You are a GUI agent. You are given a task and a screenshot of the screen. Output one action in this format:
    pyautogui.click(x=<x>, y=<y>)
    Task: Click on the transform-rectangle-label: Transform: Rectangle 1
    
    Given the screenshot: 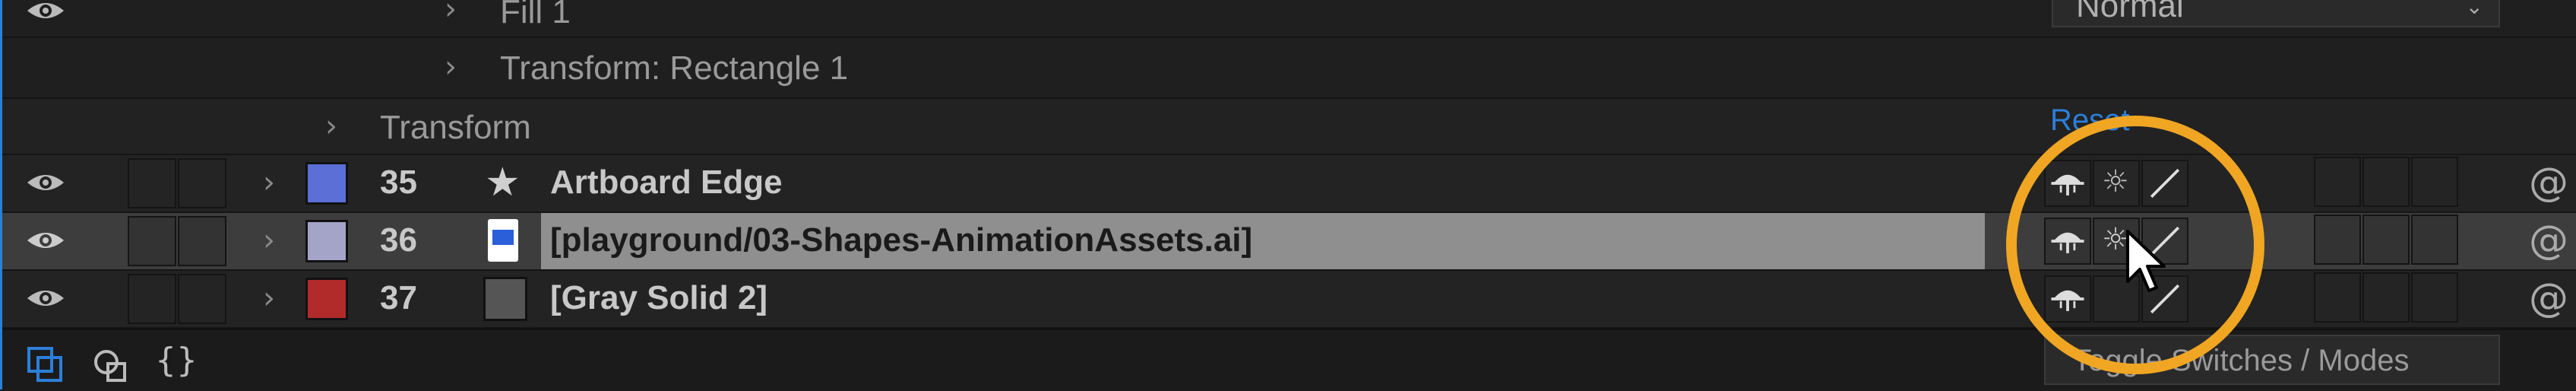 What is the action you would take?
    pyautogui.click(x=674, y=68)
    